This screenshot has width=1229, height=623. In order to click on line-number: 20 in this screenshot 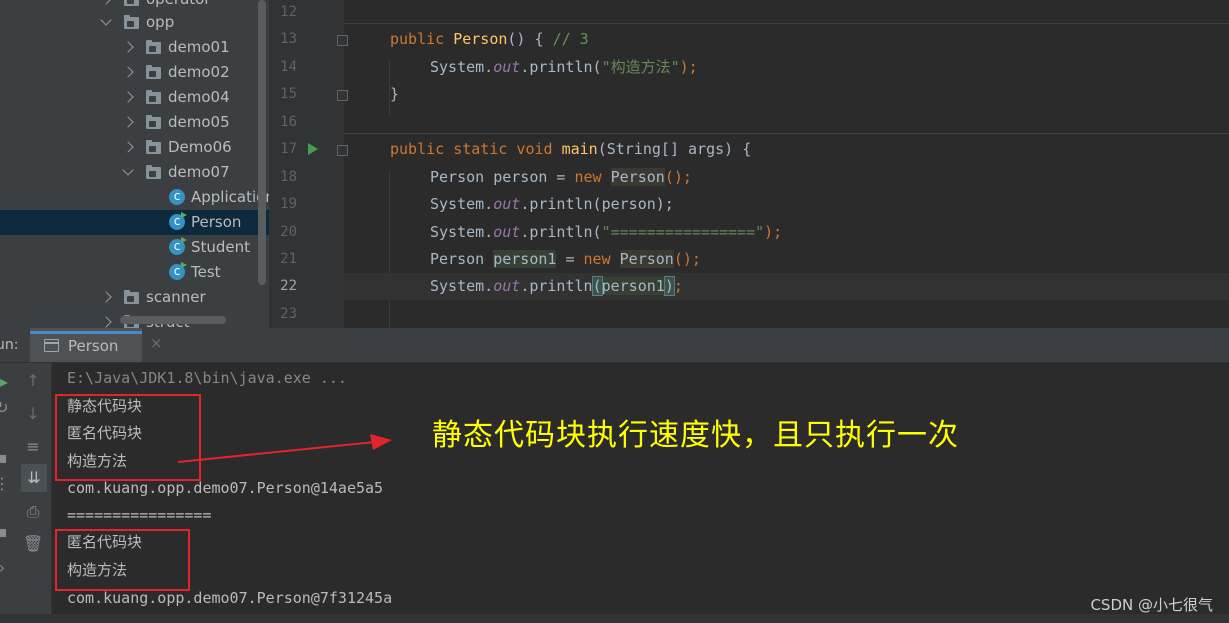, I will do `click(288, 232)`.